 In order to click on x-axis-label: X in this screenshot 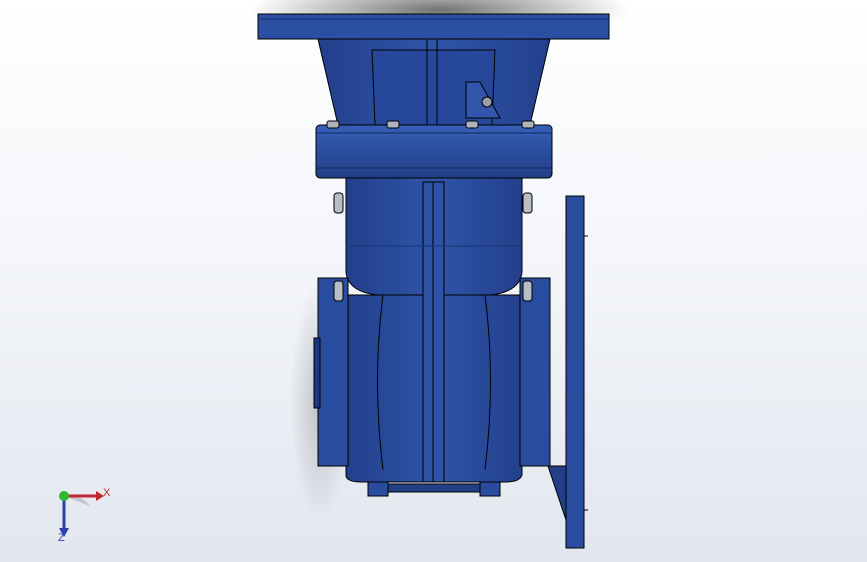, I will do `click(107, 493)`.